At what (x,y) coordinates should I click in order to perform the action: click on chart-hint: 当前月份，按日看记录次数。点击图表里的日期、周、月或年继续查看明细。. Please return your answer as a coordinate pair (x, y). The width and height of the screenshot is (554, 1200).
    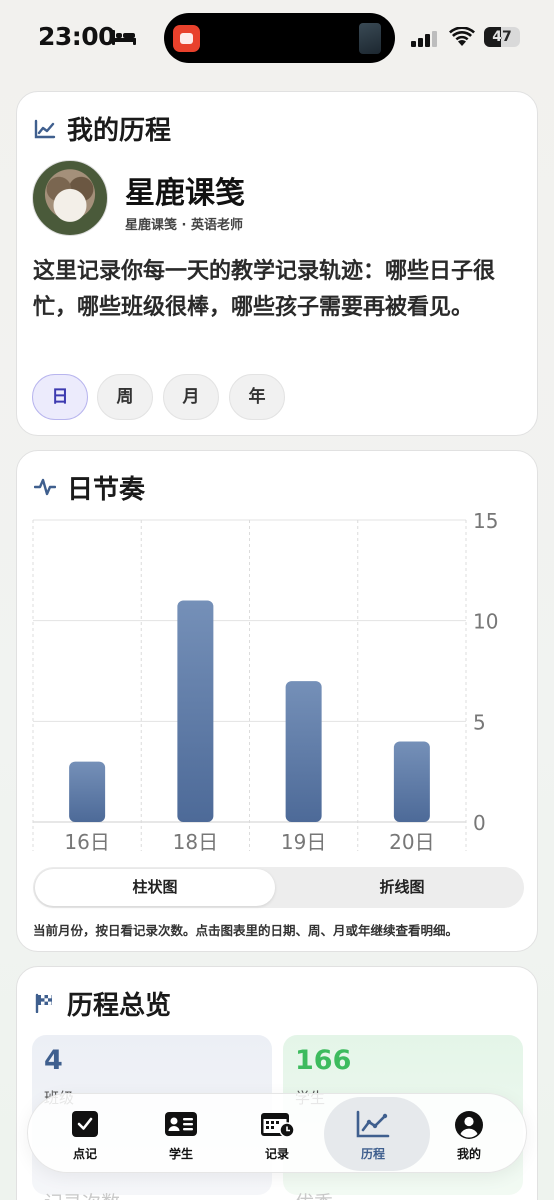
    Looking at the image, I should click on (246, 930).